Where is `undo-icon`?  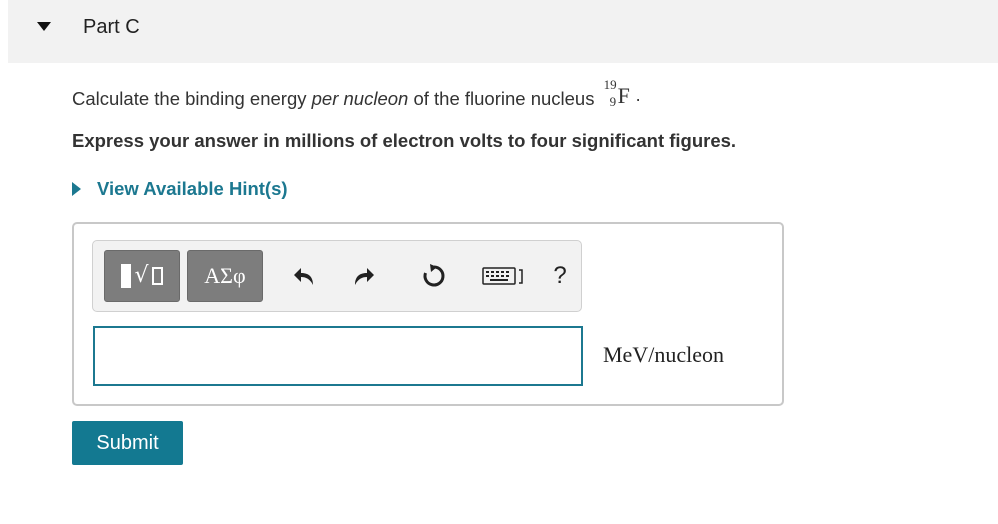
undo-icon is located at coordinates (304, 276).